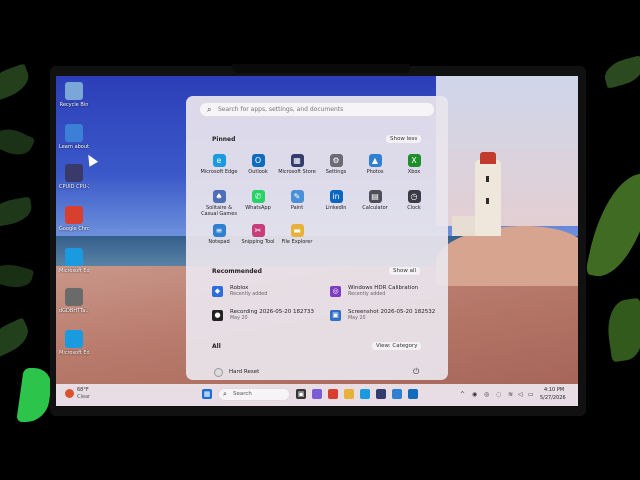  What do you see at coordinates (297, 235) in the screenshot?
I see `pinned-app: ▬ File Explorer` at bounding box center [297, 235].